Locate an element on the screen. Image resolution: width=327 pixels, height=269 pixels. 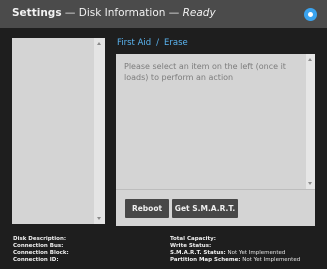
info-row-total-capacity: Total Capacity: is located at coordinates (193, 239).